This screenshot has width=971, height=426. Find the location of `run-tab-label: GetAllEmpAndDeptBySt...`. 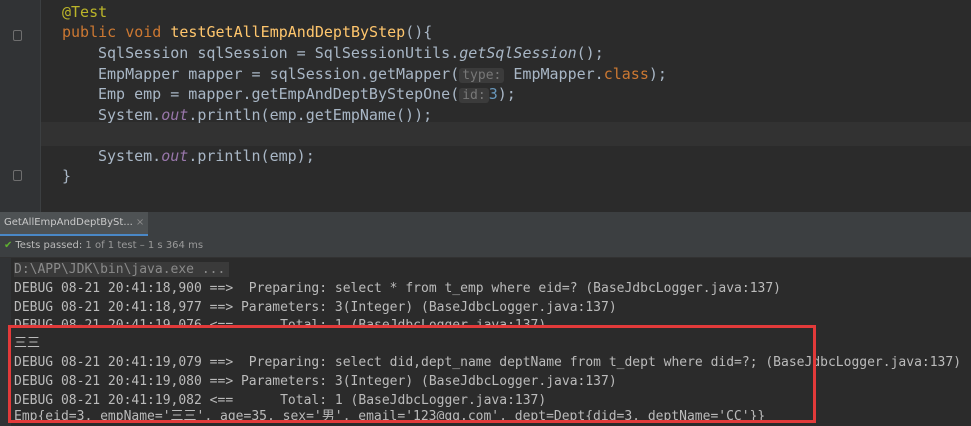

run-tab-label: GetAllEmpAndDeptBySt... is located at coordinates (68, 222).